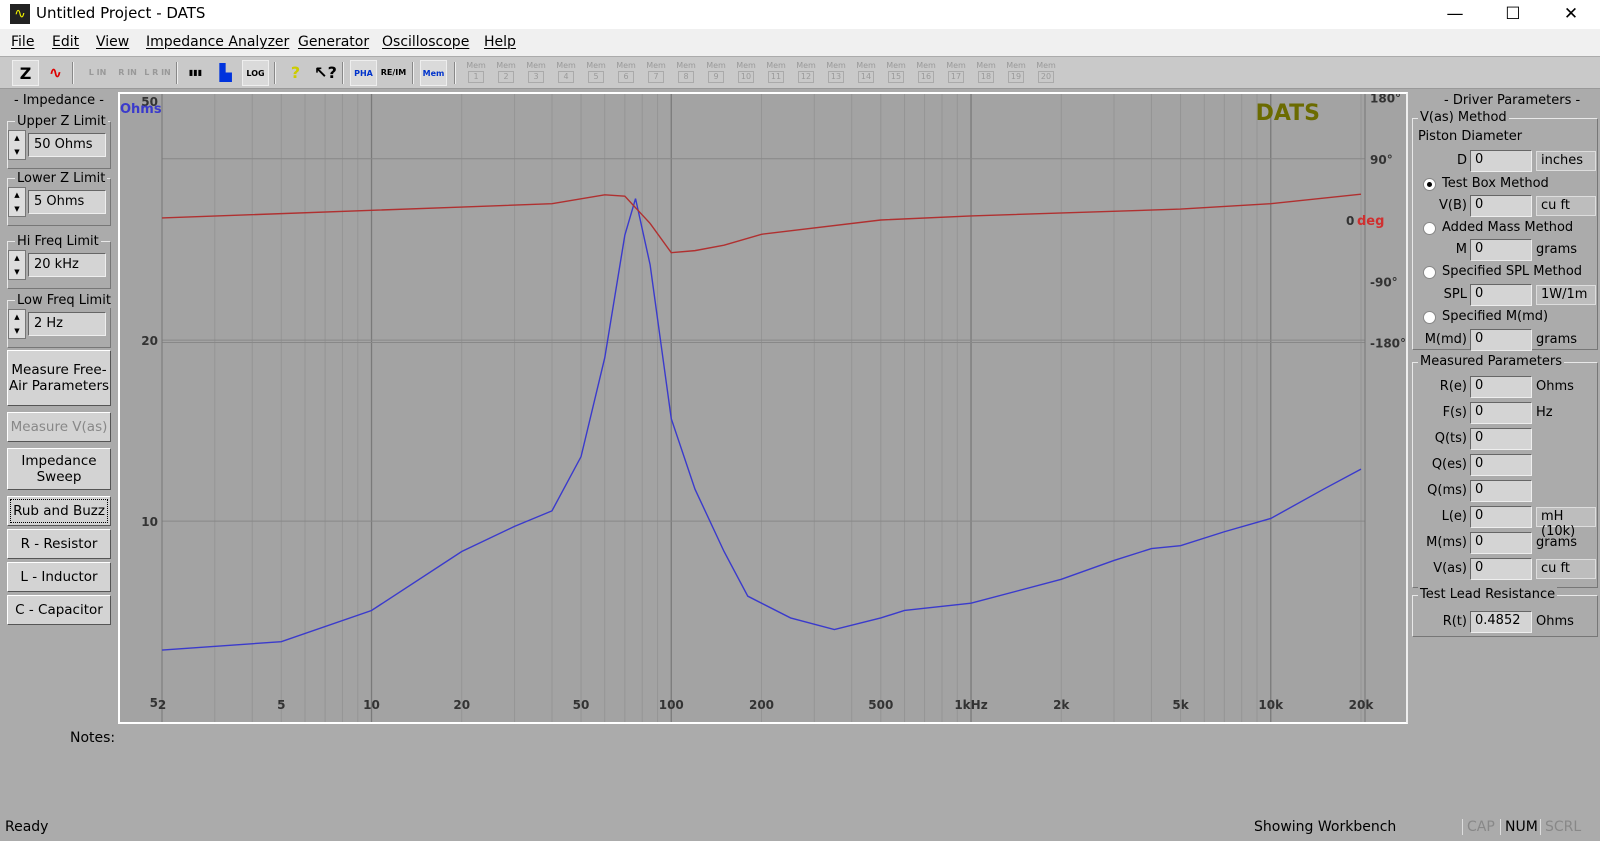  Describe the element at coordinates (67, 265) in the screenshot. I see `limit-input: 20 kHz` at that location.